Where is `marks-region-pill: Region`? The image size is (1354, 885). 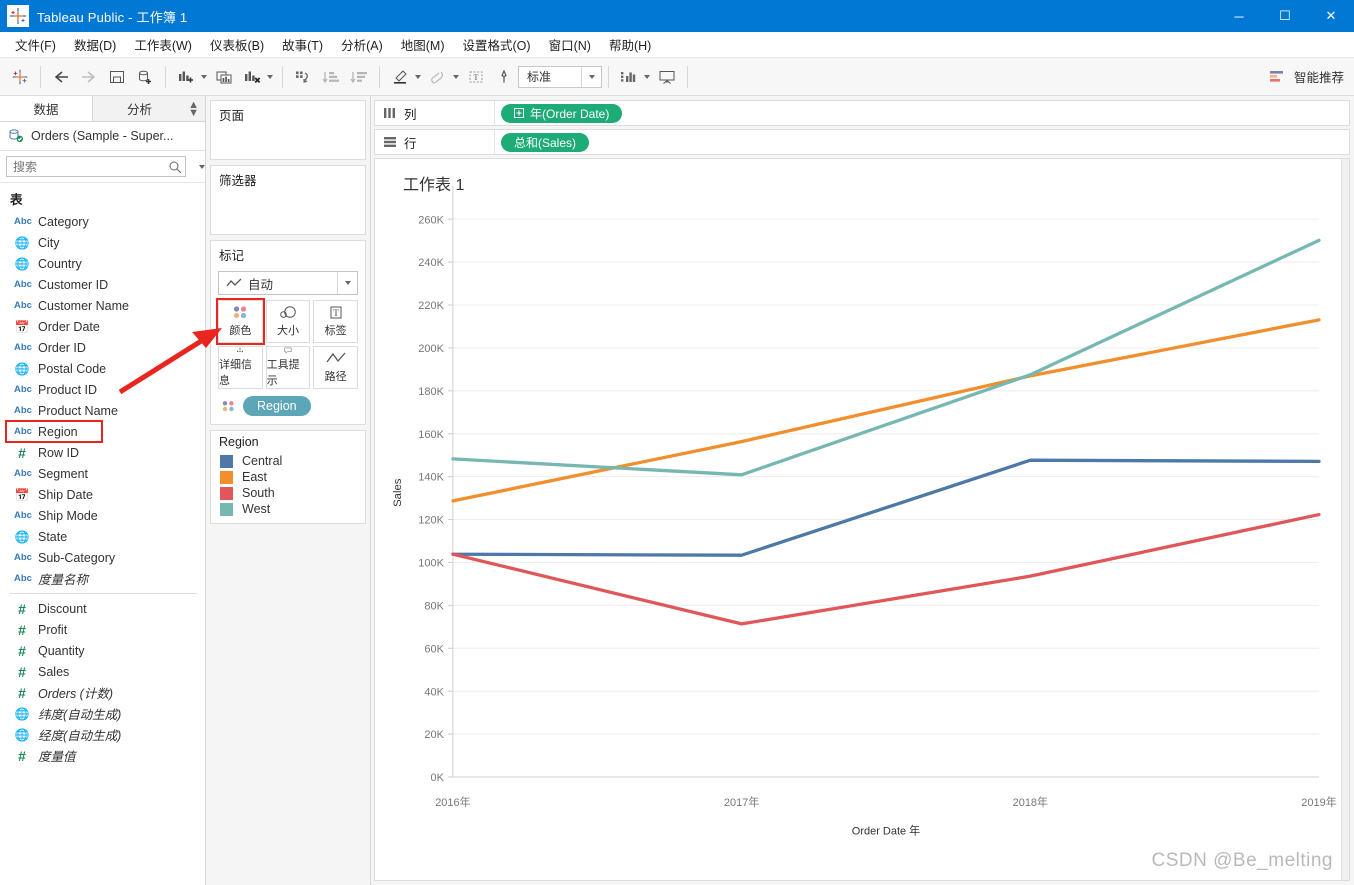 marks-region-pill: Region is located at coordinates (277, 406).